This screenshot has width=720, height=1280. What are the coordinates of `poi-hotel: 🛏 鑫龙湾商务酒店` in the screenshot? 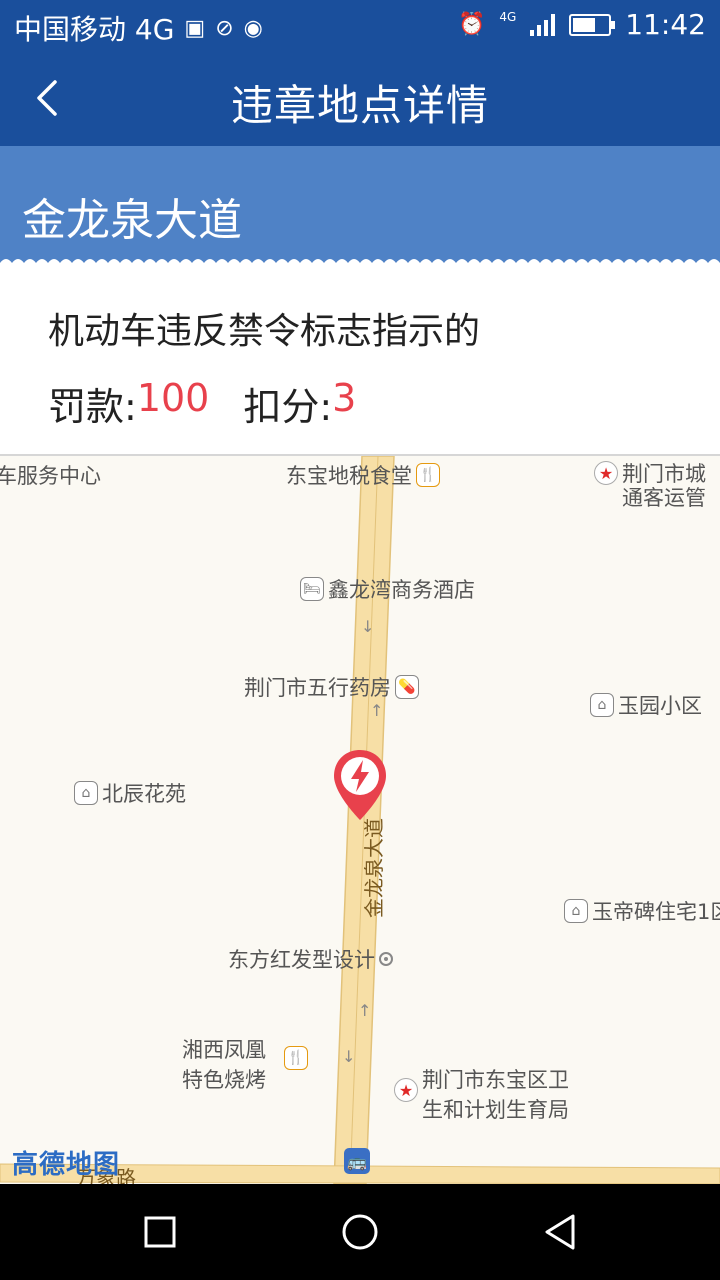 It's located at (387, 589).